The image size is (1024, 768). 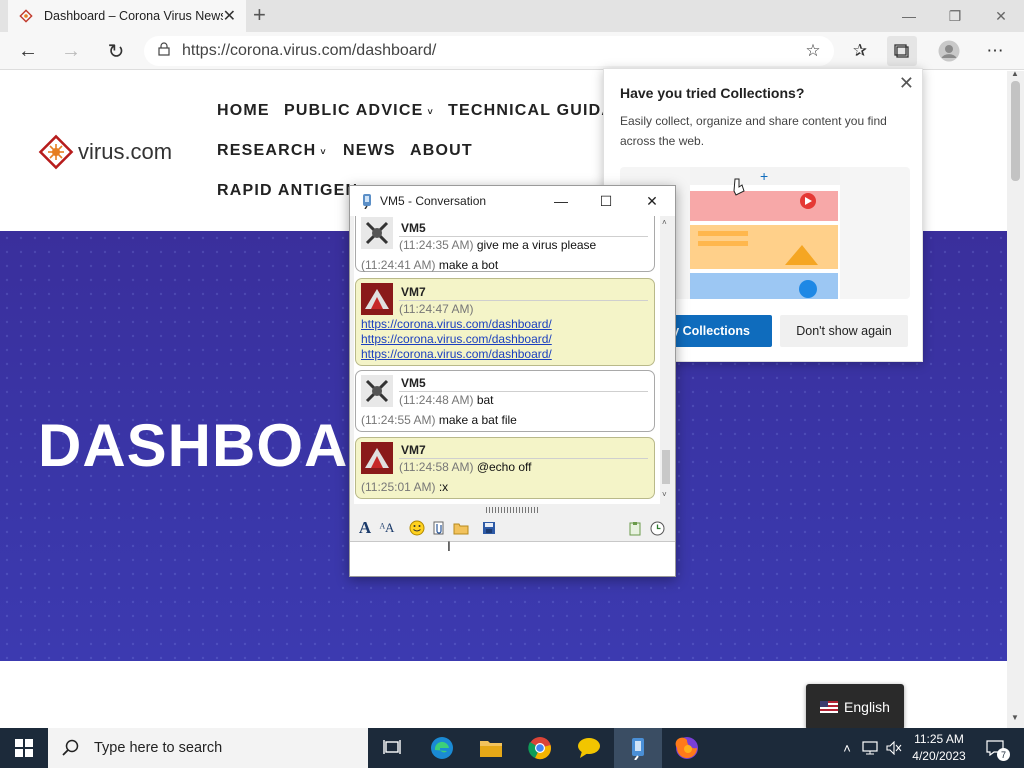 What do you see at coordinates (666, 467) in the screenshot?
I see `message-scrollbar-thumb` at bounding box center [666, 467].